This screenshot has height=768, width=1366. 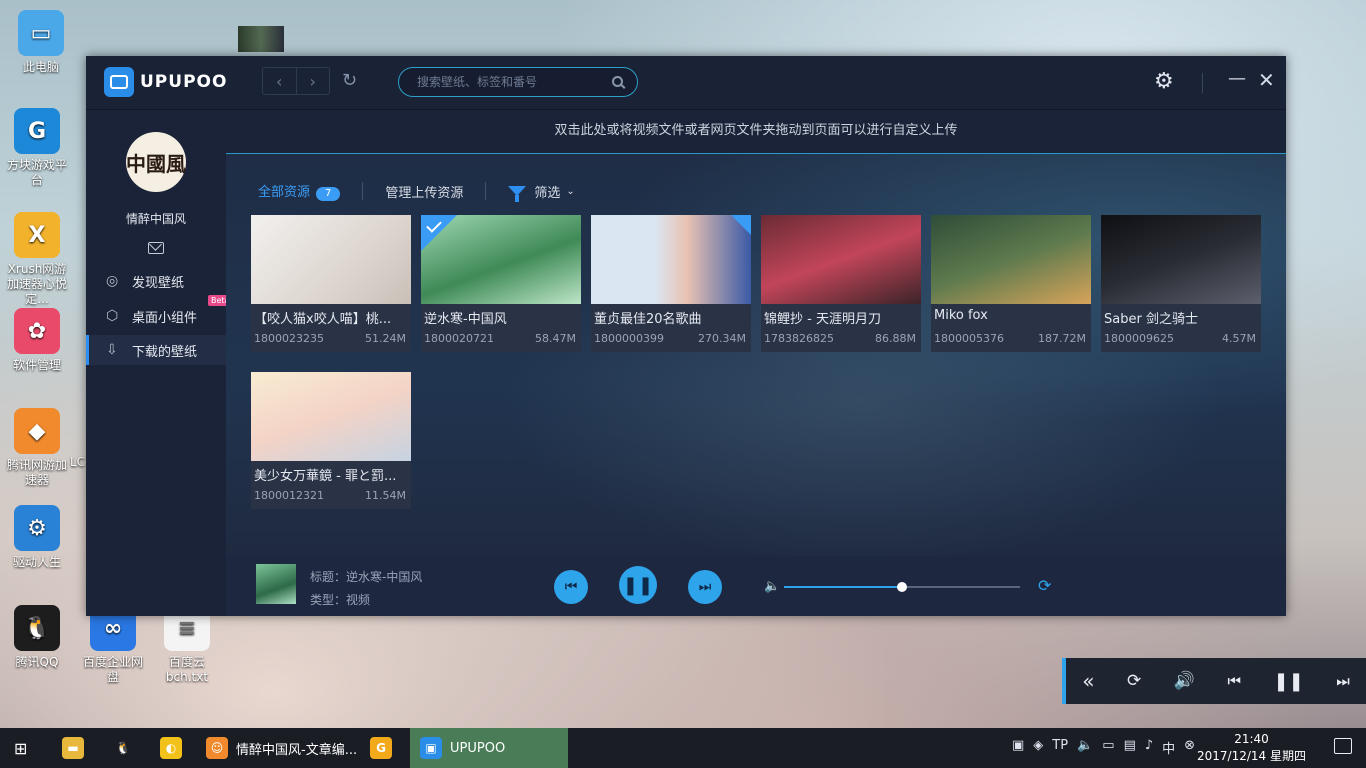 I want to click on search-icon, so click(x=617, y=81).